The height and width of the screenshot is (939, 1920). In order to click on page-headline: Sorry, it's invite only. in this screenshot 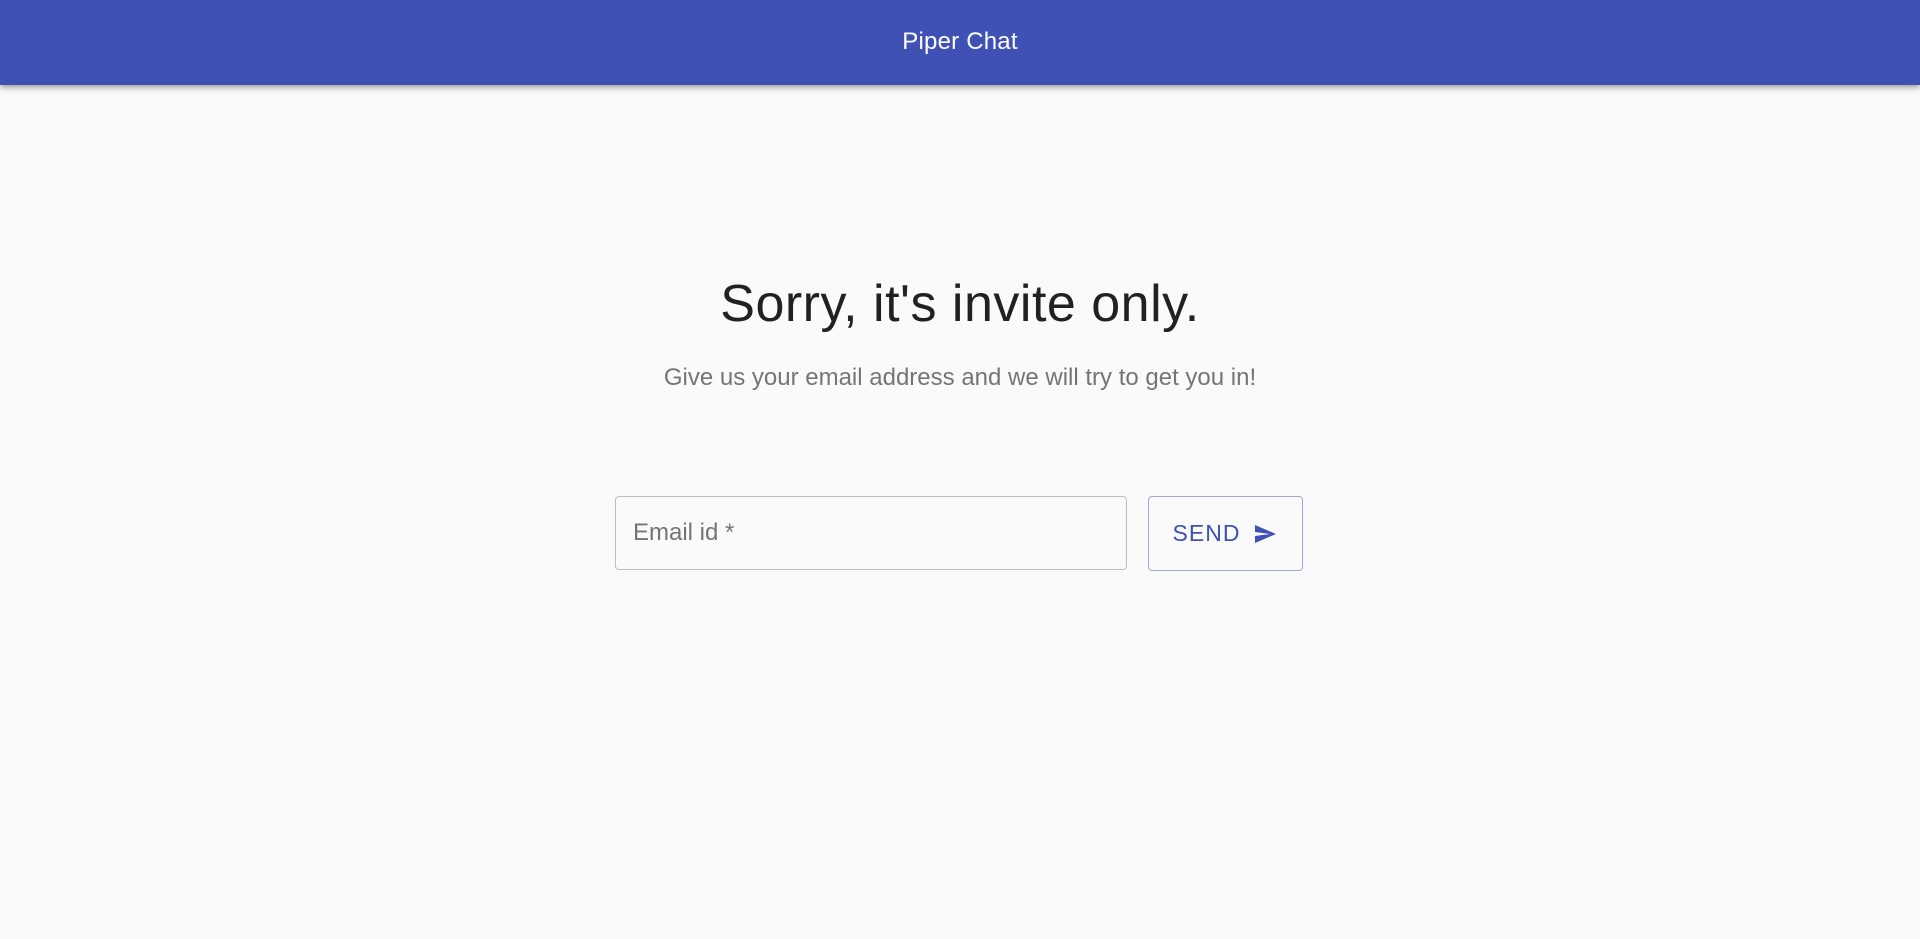, I will do `click(960, 304)`.